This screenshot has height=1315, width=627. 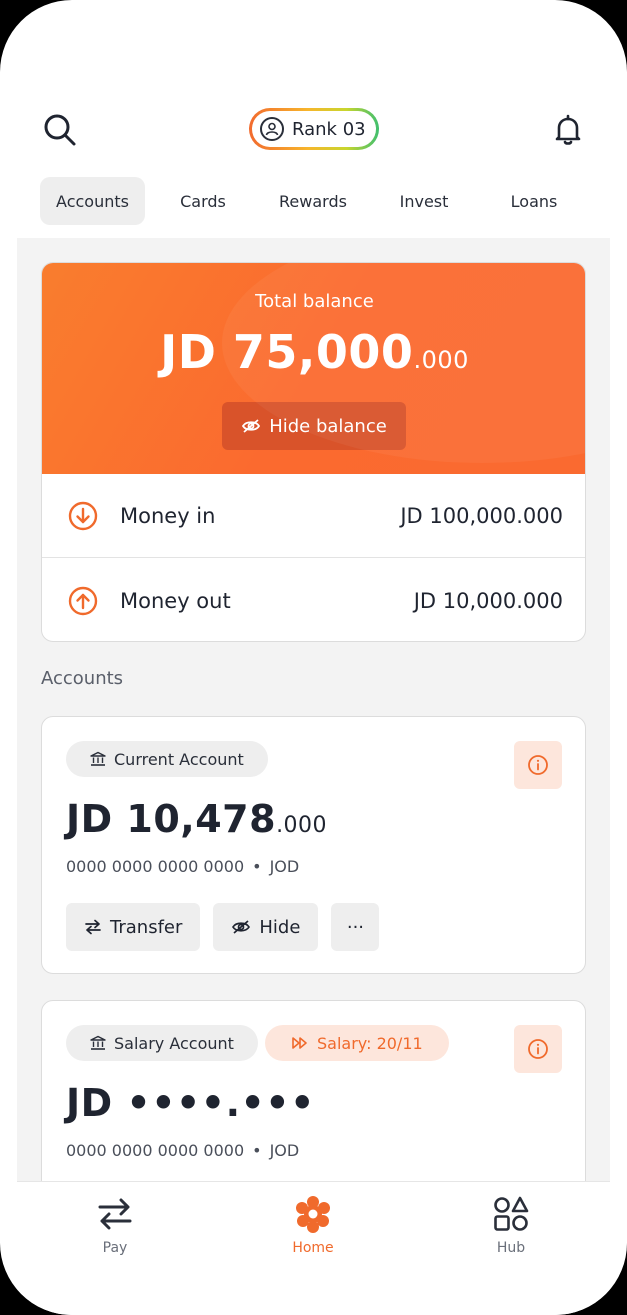 I want to click on nav-pay: Pay, so click(x=115, y=1225).